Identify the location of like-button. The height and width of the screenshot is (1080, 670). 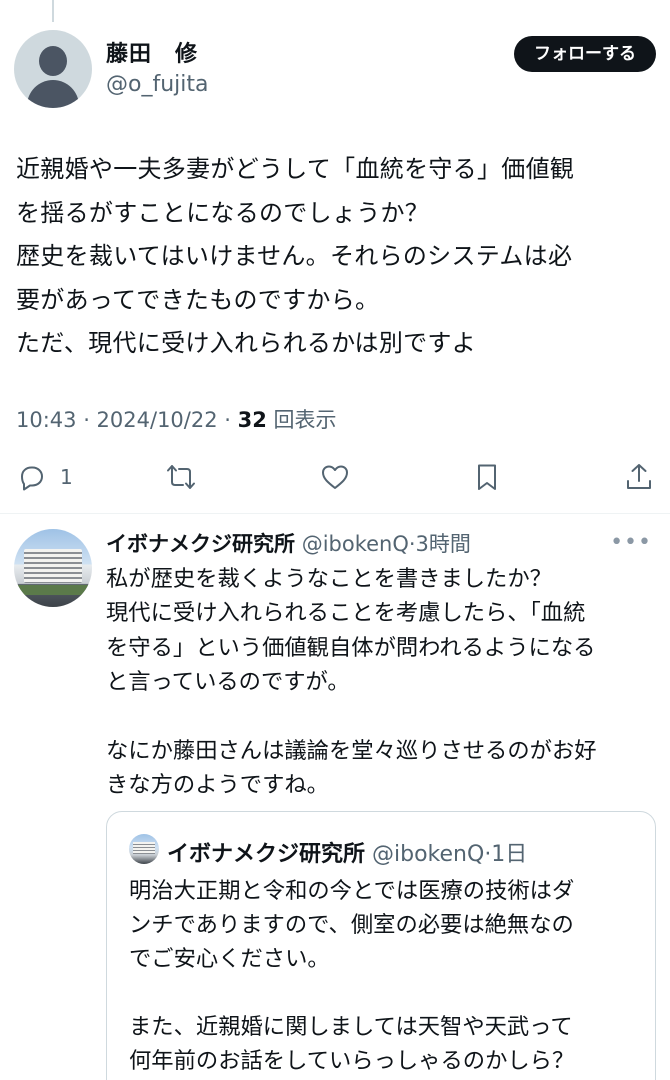
(335, 477).